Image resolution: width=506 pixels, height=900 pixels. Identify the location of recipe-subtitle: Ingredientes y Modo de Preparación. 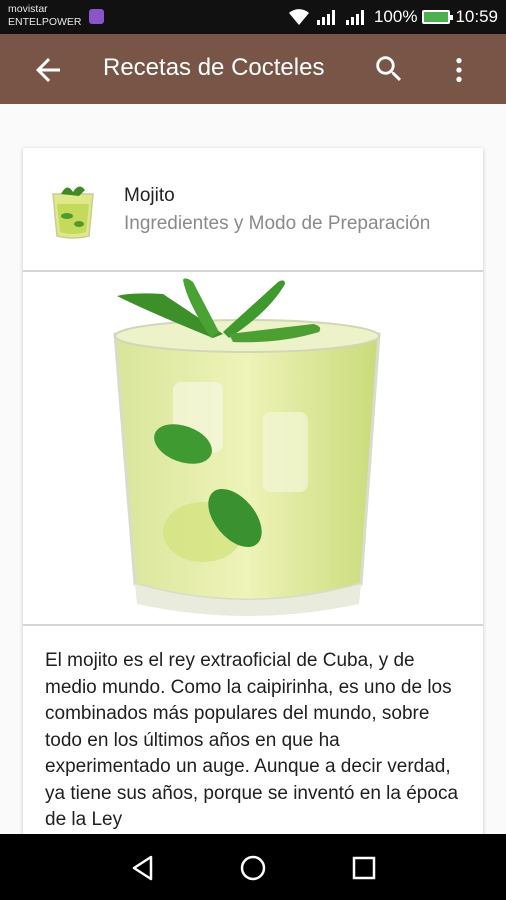
(277, 223).